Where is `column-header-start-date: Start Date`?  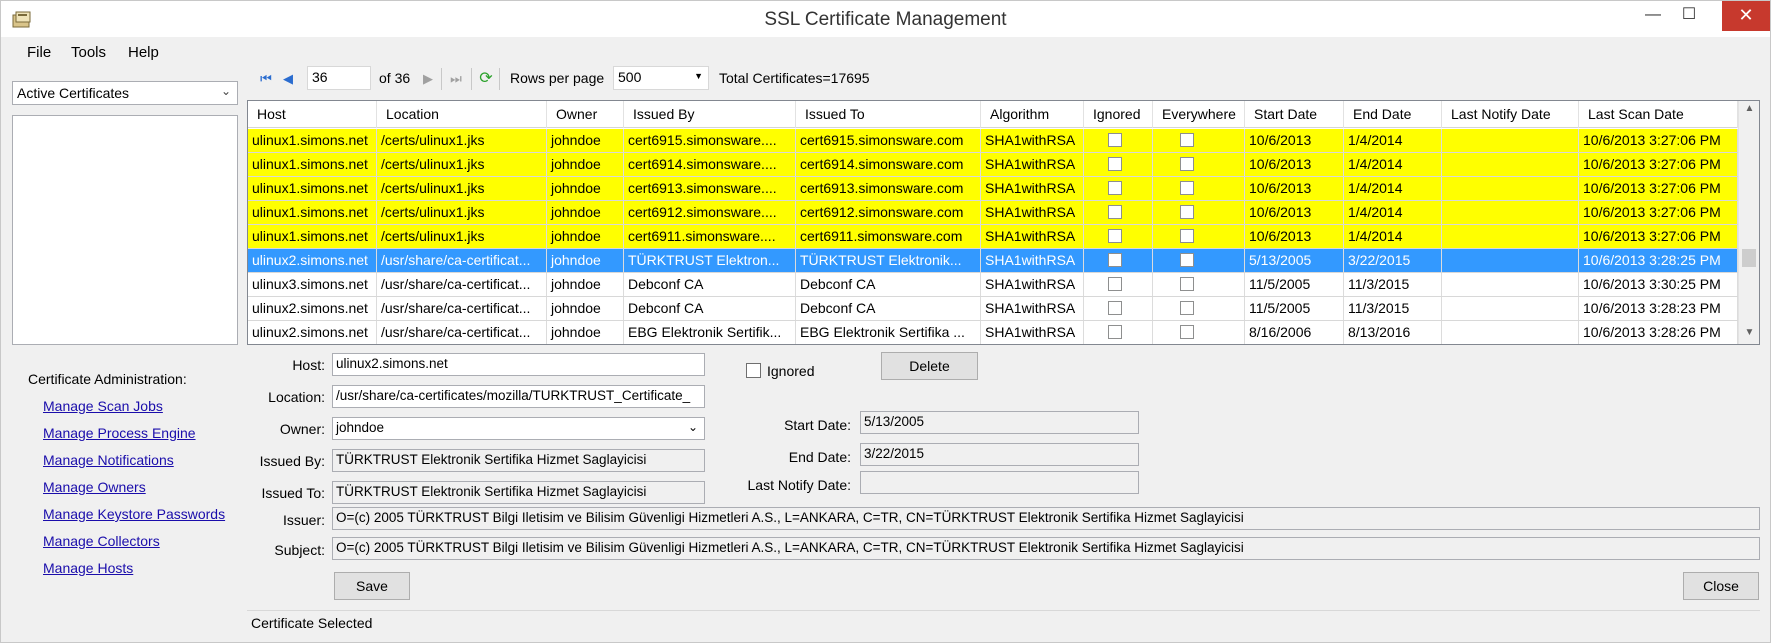
column-header-start-date: Start Date is located at coordinates (1294, 114).